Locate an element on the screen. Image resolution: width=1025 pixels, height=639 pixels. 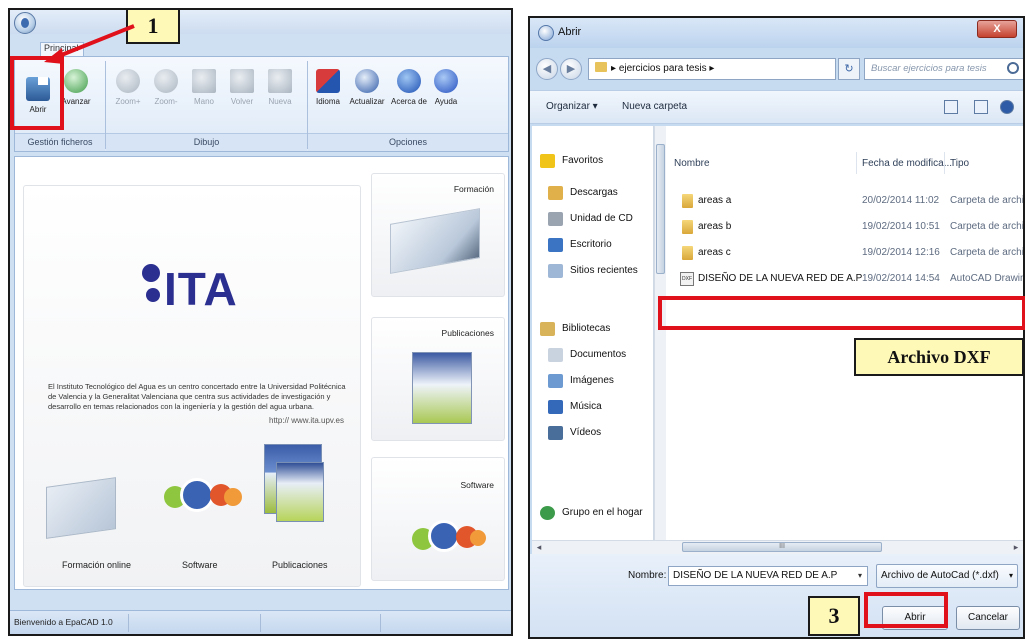
nav-item-music: Música is located at coordinates (575, 407).